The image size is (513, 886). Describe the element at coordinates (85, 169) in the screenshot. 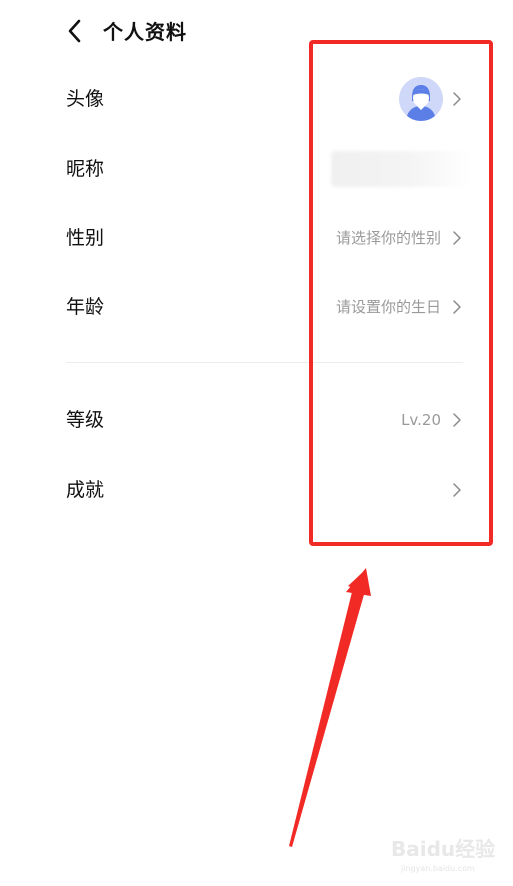

I see `row-label-nickname: 昵称` at that location.